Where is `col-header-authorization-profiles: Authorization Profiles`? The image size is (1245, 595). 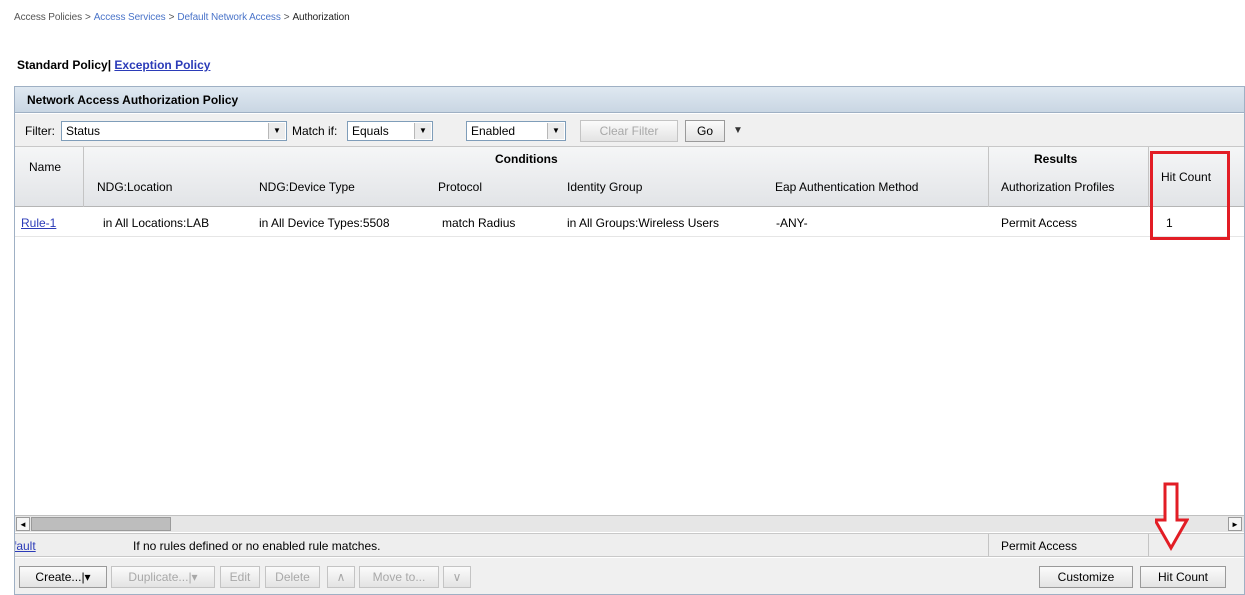
col-header-authorization-profiles: Authorization Profiles is located at coordinates (1057, 187).